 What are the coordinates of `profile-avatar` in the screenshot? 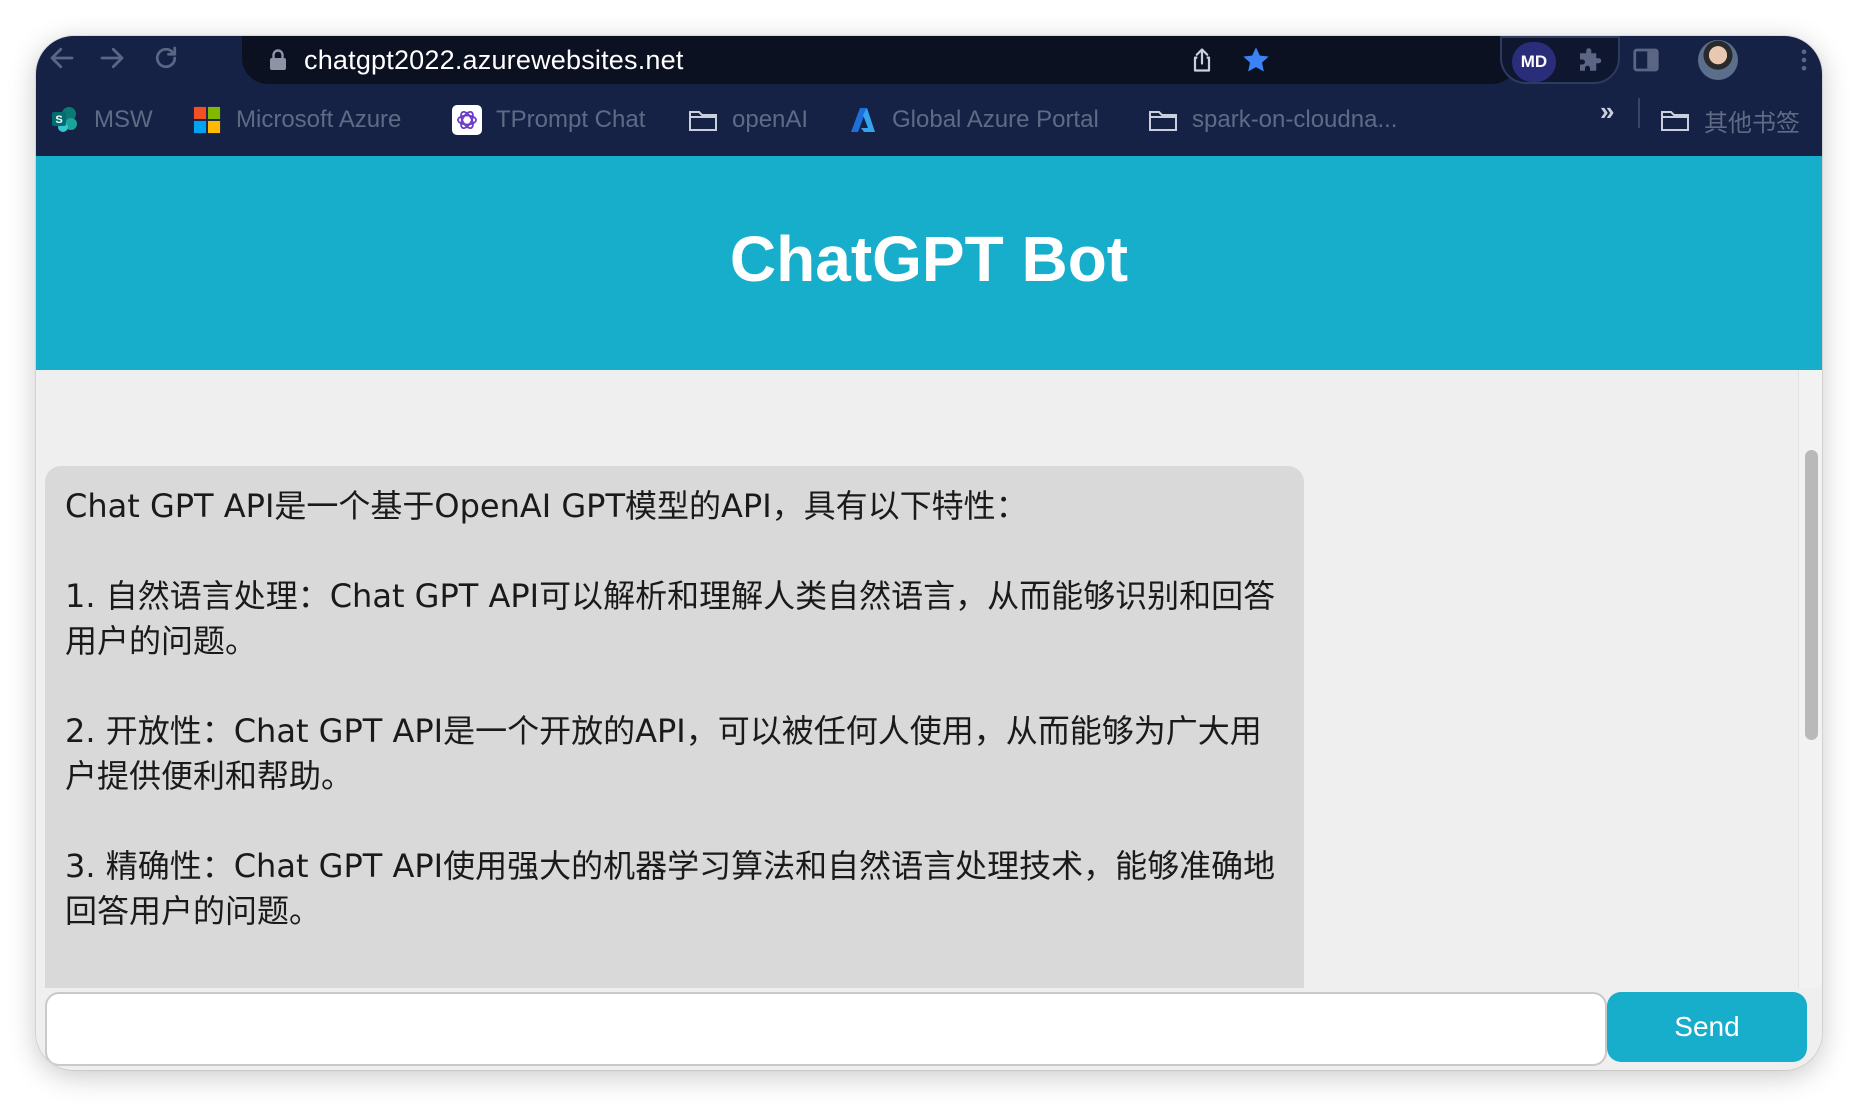 It's located at (1718, 60).